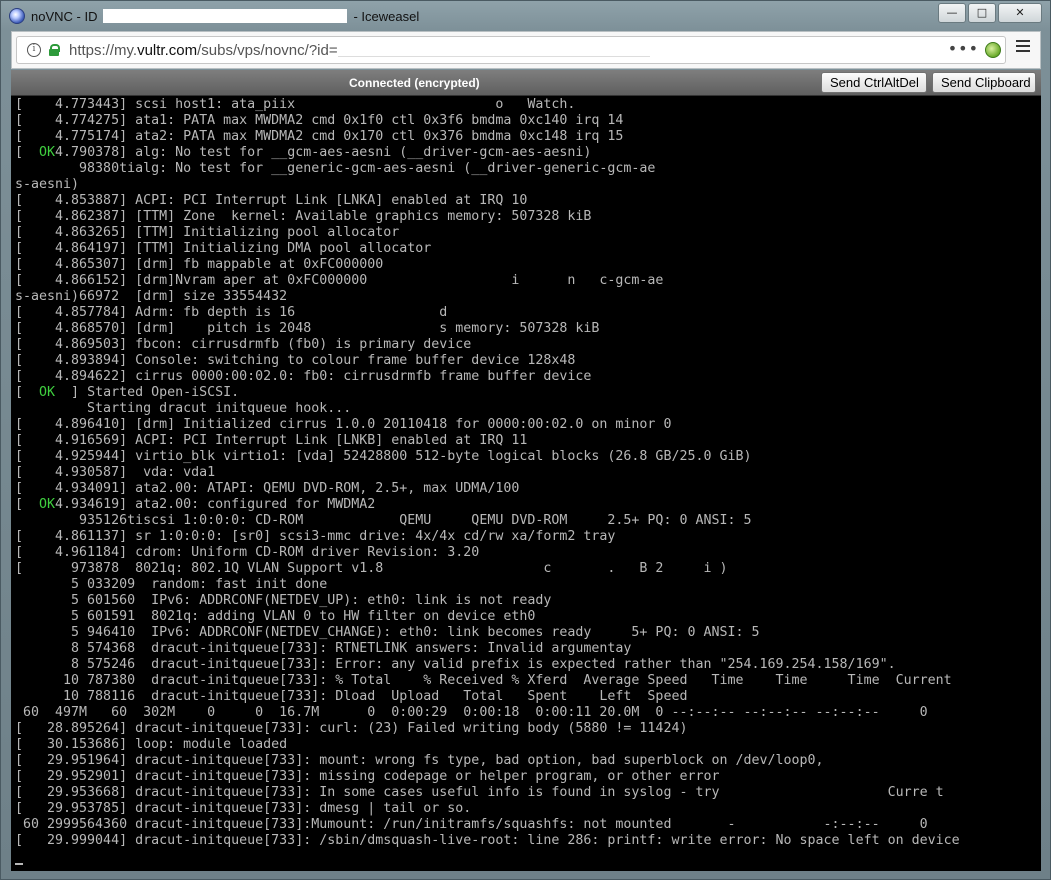 The height and width of the screenshot is (880, 1051). What do you see at coordinates (993, 50) in the screenshot?
I see `extension-icon` at bounding box center [993, 50].